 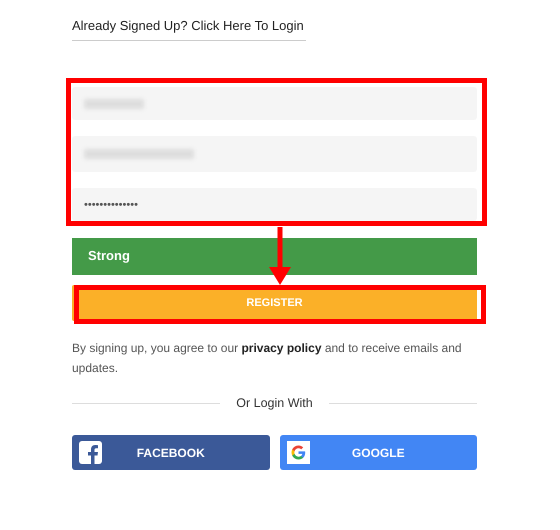 What do you see at coordinates (267, 358) in the screenshot?
I see `terms-text: By signing up, you agree to our privacy policy and to receive emails and updates.` at bounding box center [267, 358].